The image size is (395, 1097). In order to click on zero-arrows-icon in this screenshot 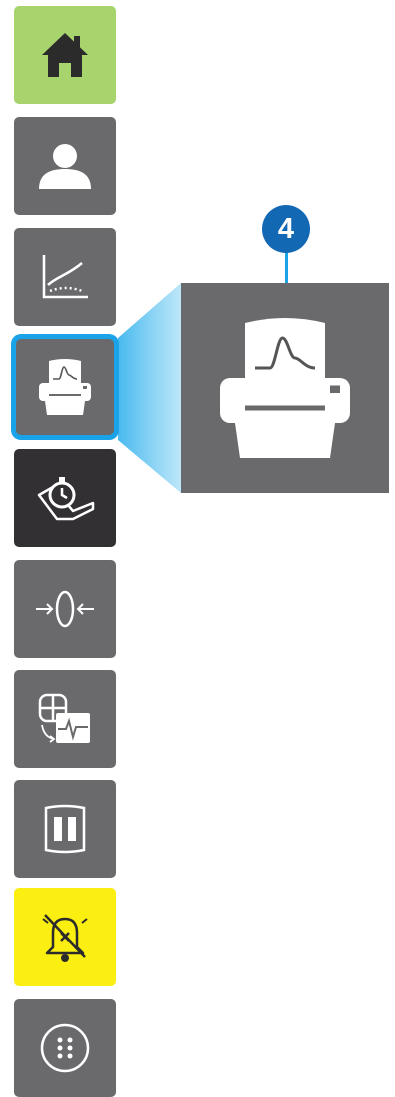, I will do `click(65, 609)`.